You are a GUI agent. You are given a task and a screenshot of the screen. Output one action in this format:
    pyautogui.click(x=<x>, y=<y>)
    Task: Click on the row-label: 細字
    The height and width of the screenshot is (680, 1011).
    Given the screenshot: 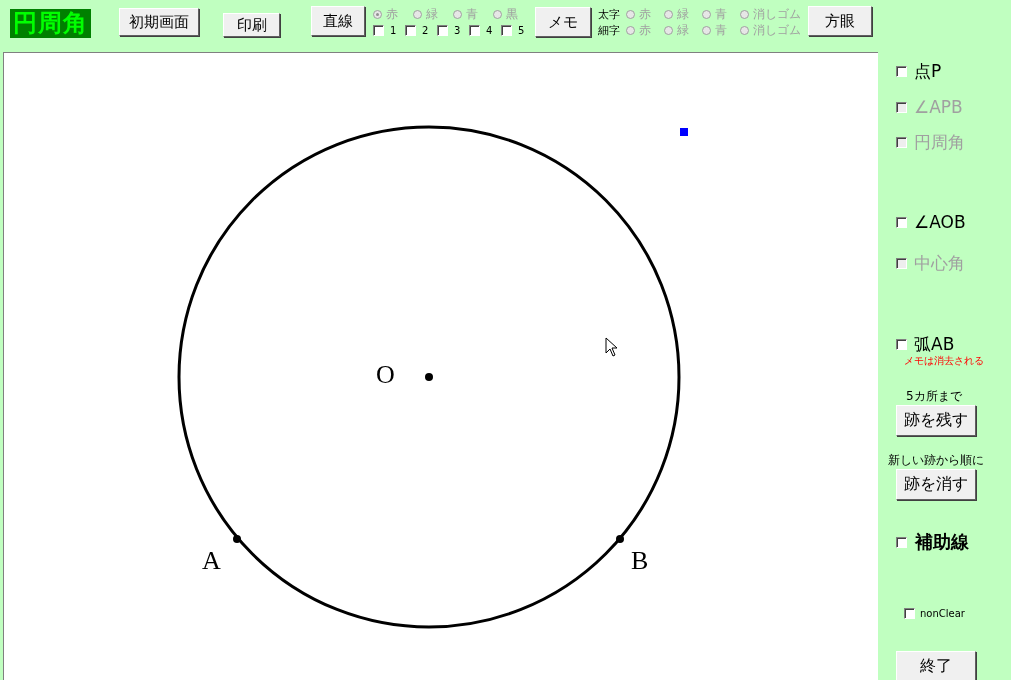 What is the action you would take?
    pyautogui.click(x=609, y=30)
    